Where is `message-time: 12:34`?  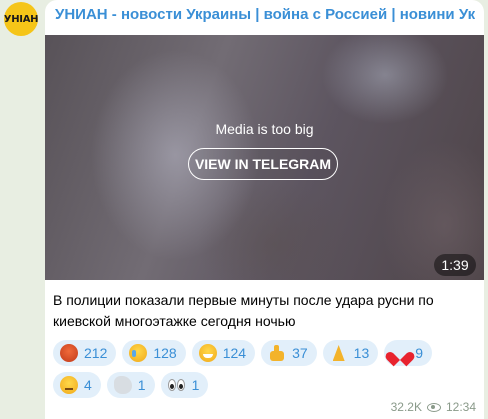
message-time: 12:34 is located at coordinates (460, 407).